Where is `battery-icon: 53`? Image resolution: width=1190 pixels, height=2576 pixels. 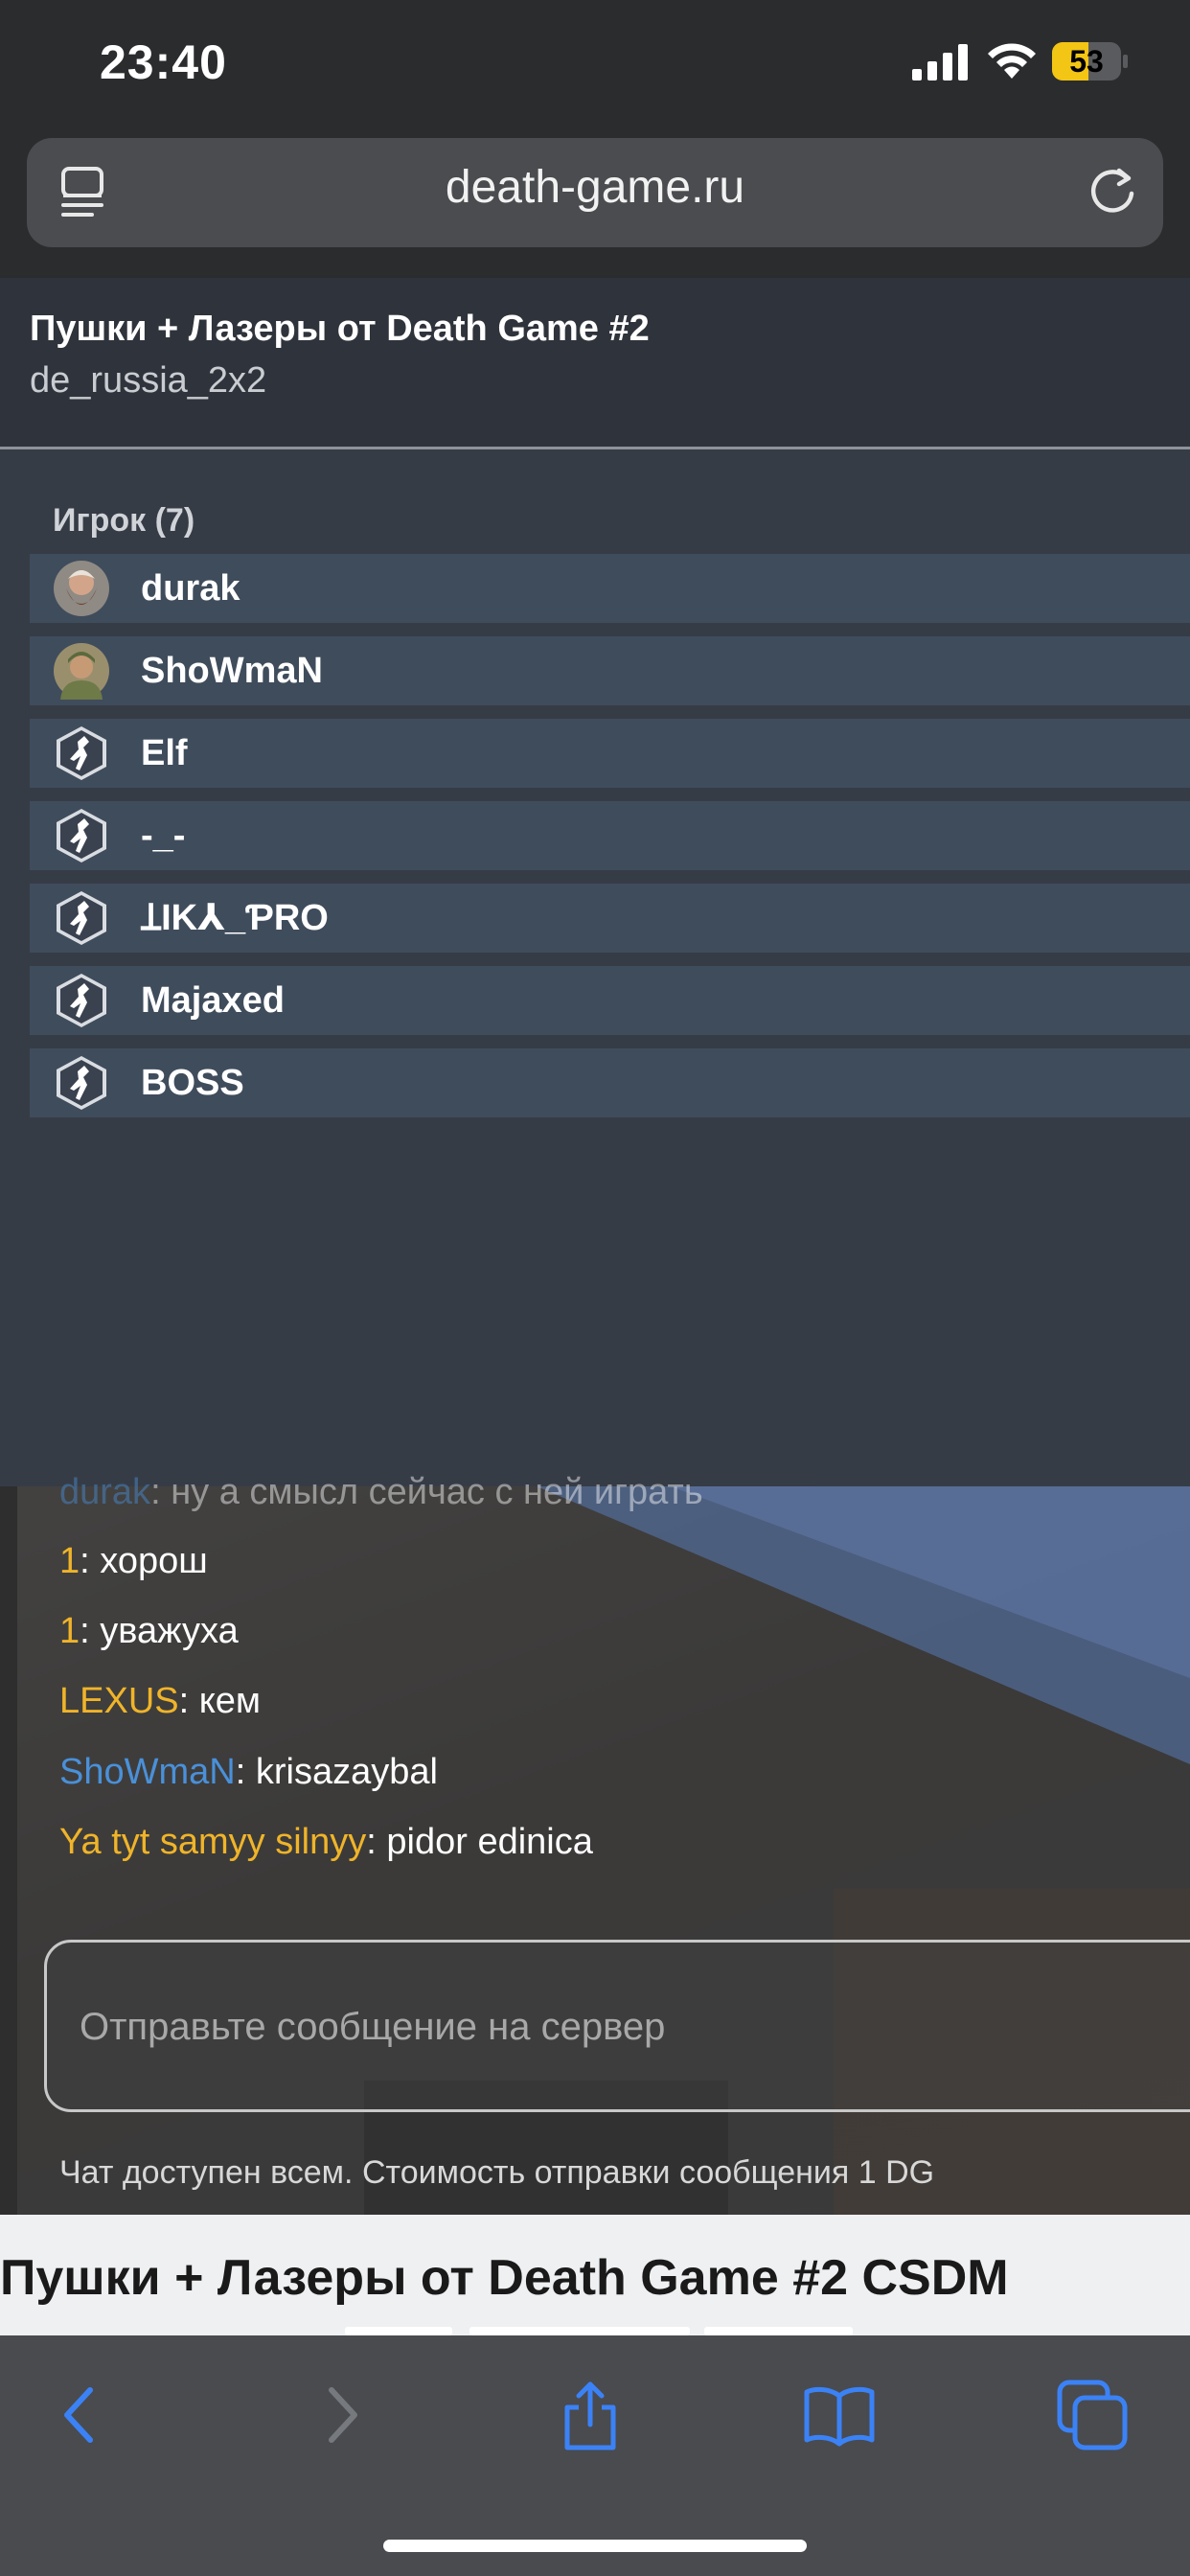 battery-icon: 53 is located at coordinates (1091, 61).